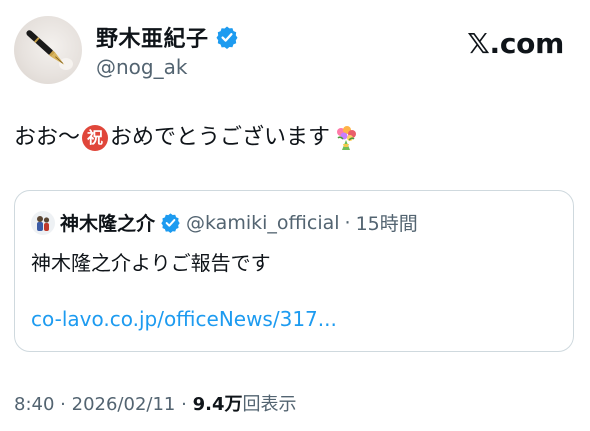  I want to click on tweet-date: 2026/02/11, so click(124, 404).